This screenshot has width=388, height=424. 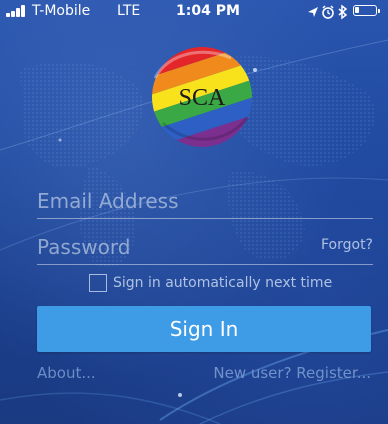 What do you see at coordinates (208, 11) in the screenshot?
I see `clock: 1:04 PM` at bounding box center [208, 11].